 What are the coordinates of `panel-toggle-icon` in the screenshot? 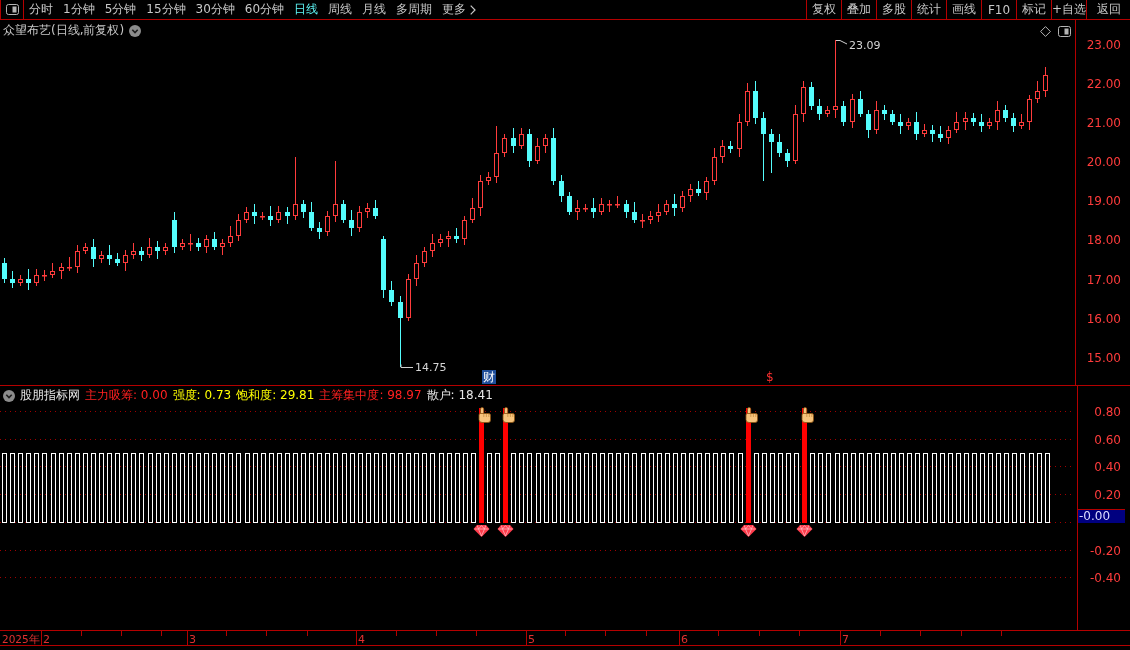 It's located at (1064, 31).